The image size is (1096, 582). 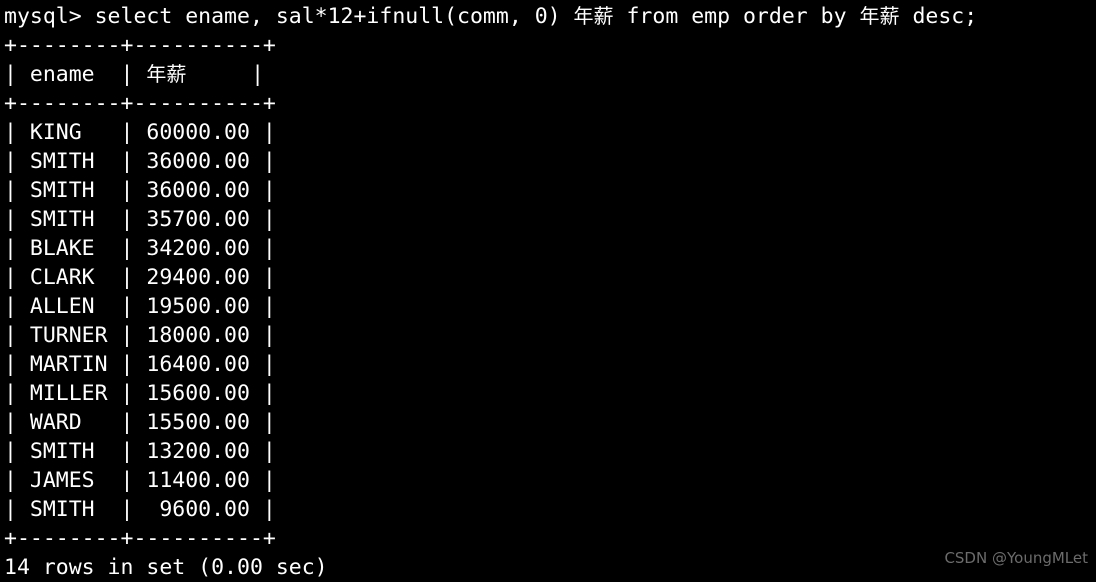 I want to click on table-row: | SMITH | 35700.00 |, so click(x=140, y=219).